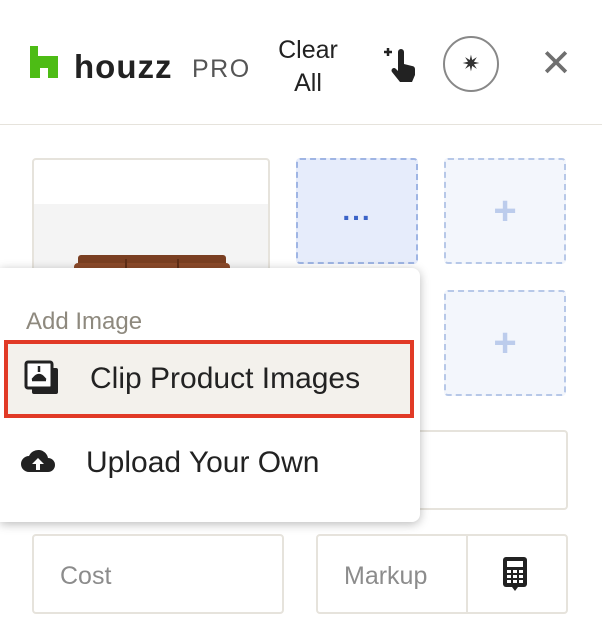  What do you see at coordinates (203, 462) in the screenshot?
I see `menu-item-label: Upload Your Own` at bounding box center [203, 462].